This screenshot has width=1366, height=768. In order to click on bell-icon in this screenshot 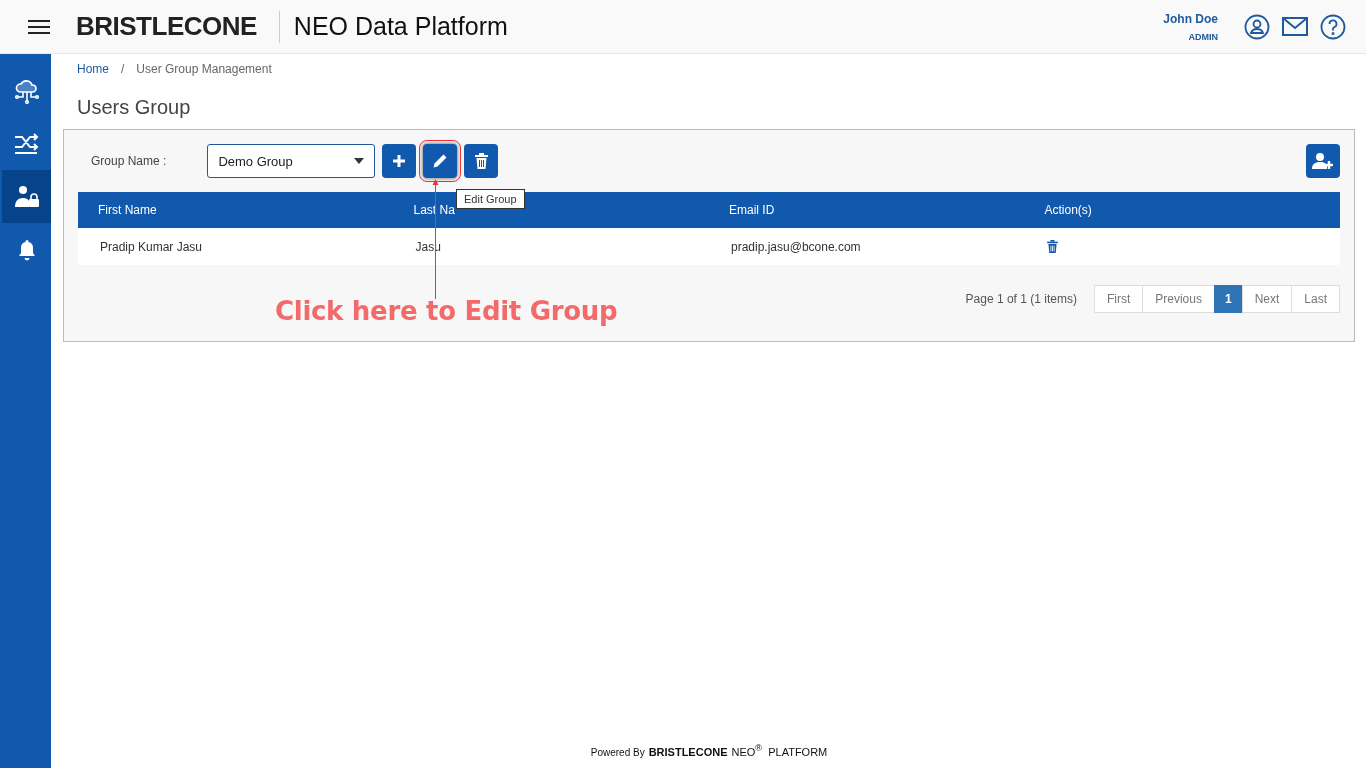, I will do `click(26, 249)`.